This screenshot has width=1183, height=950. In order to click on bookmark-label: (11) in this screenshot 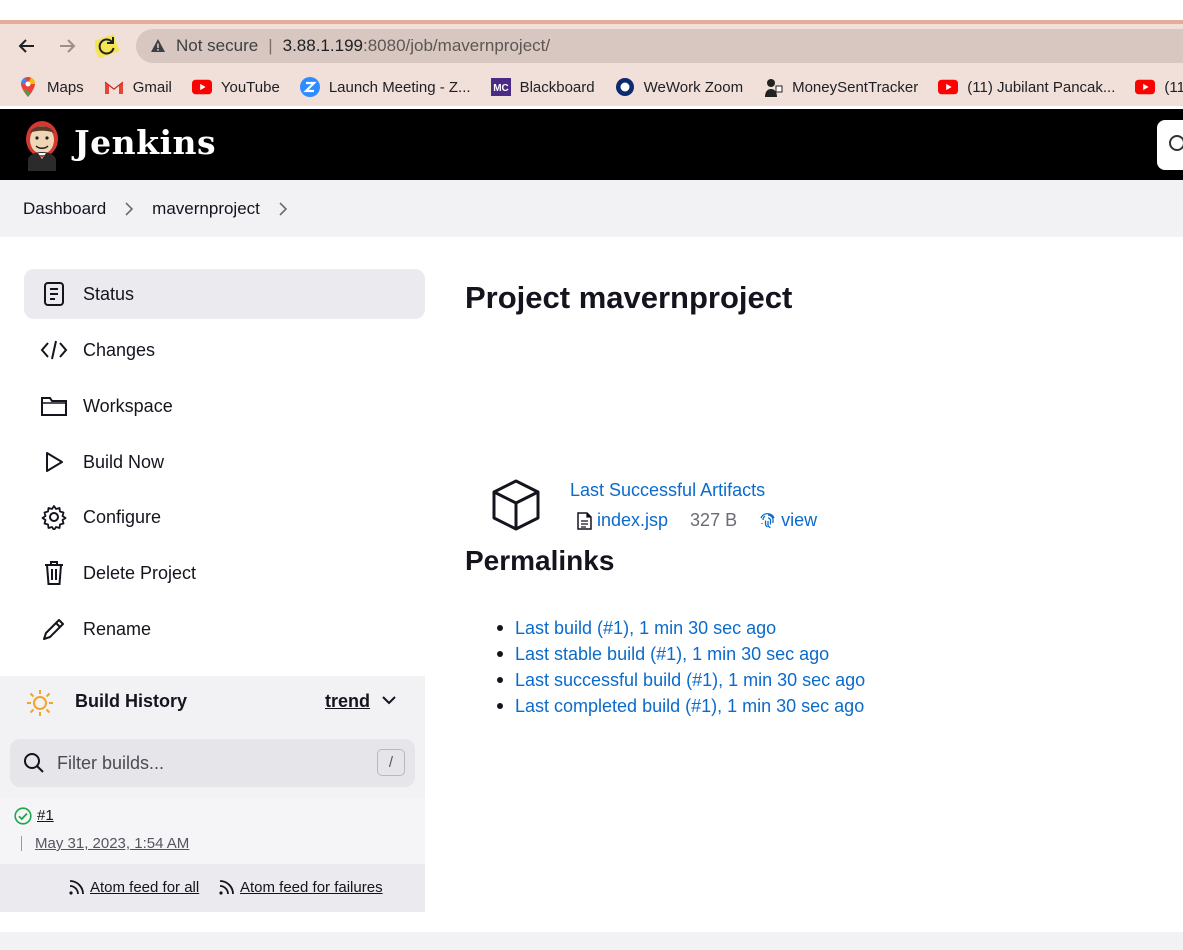, I will do `click(1173, 87)`.